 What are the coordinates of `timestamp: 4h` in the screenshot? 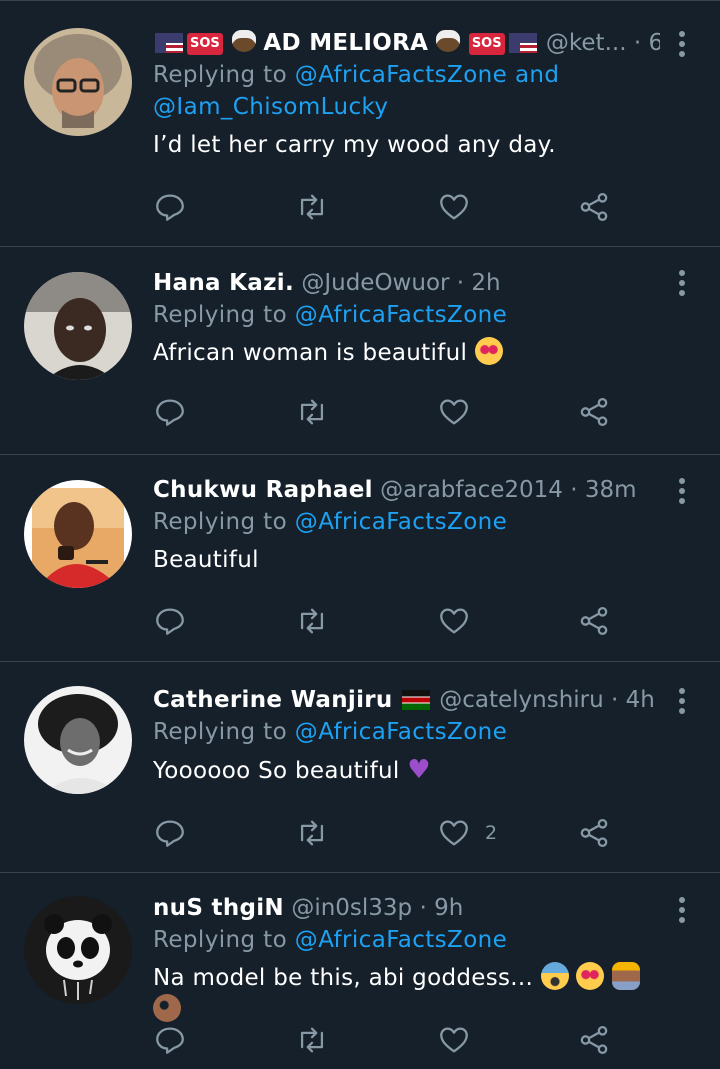 It's located at (640, 700).